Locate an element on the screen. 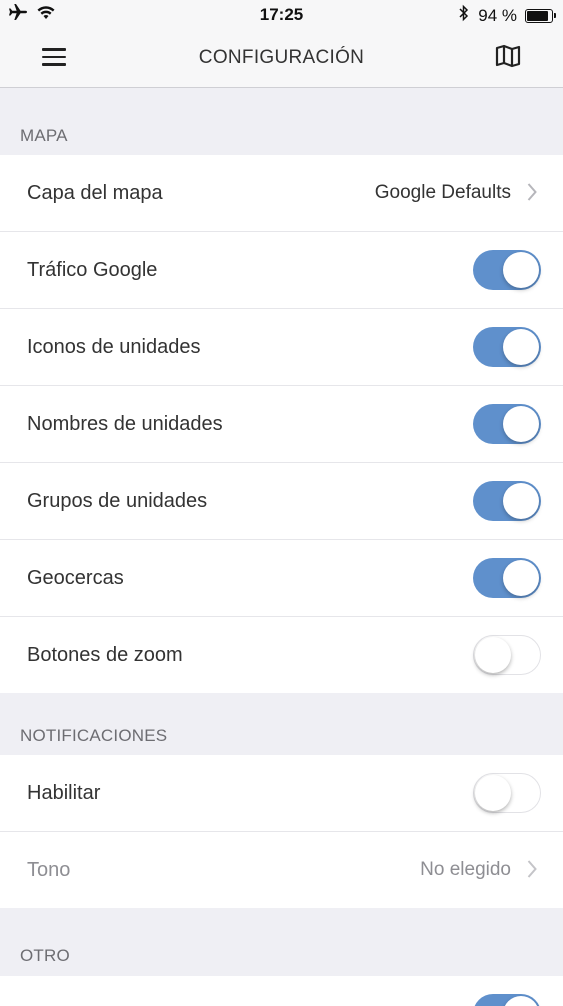  unit-icons-label: Iconos de unidades is located at coordinates (114, 346).